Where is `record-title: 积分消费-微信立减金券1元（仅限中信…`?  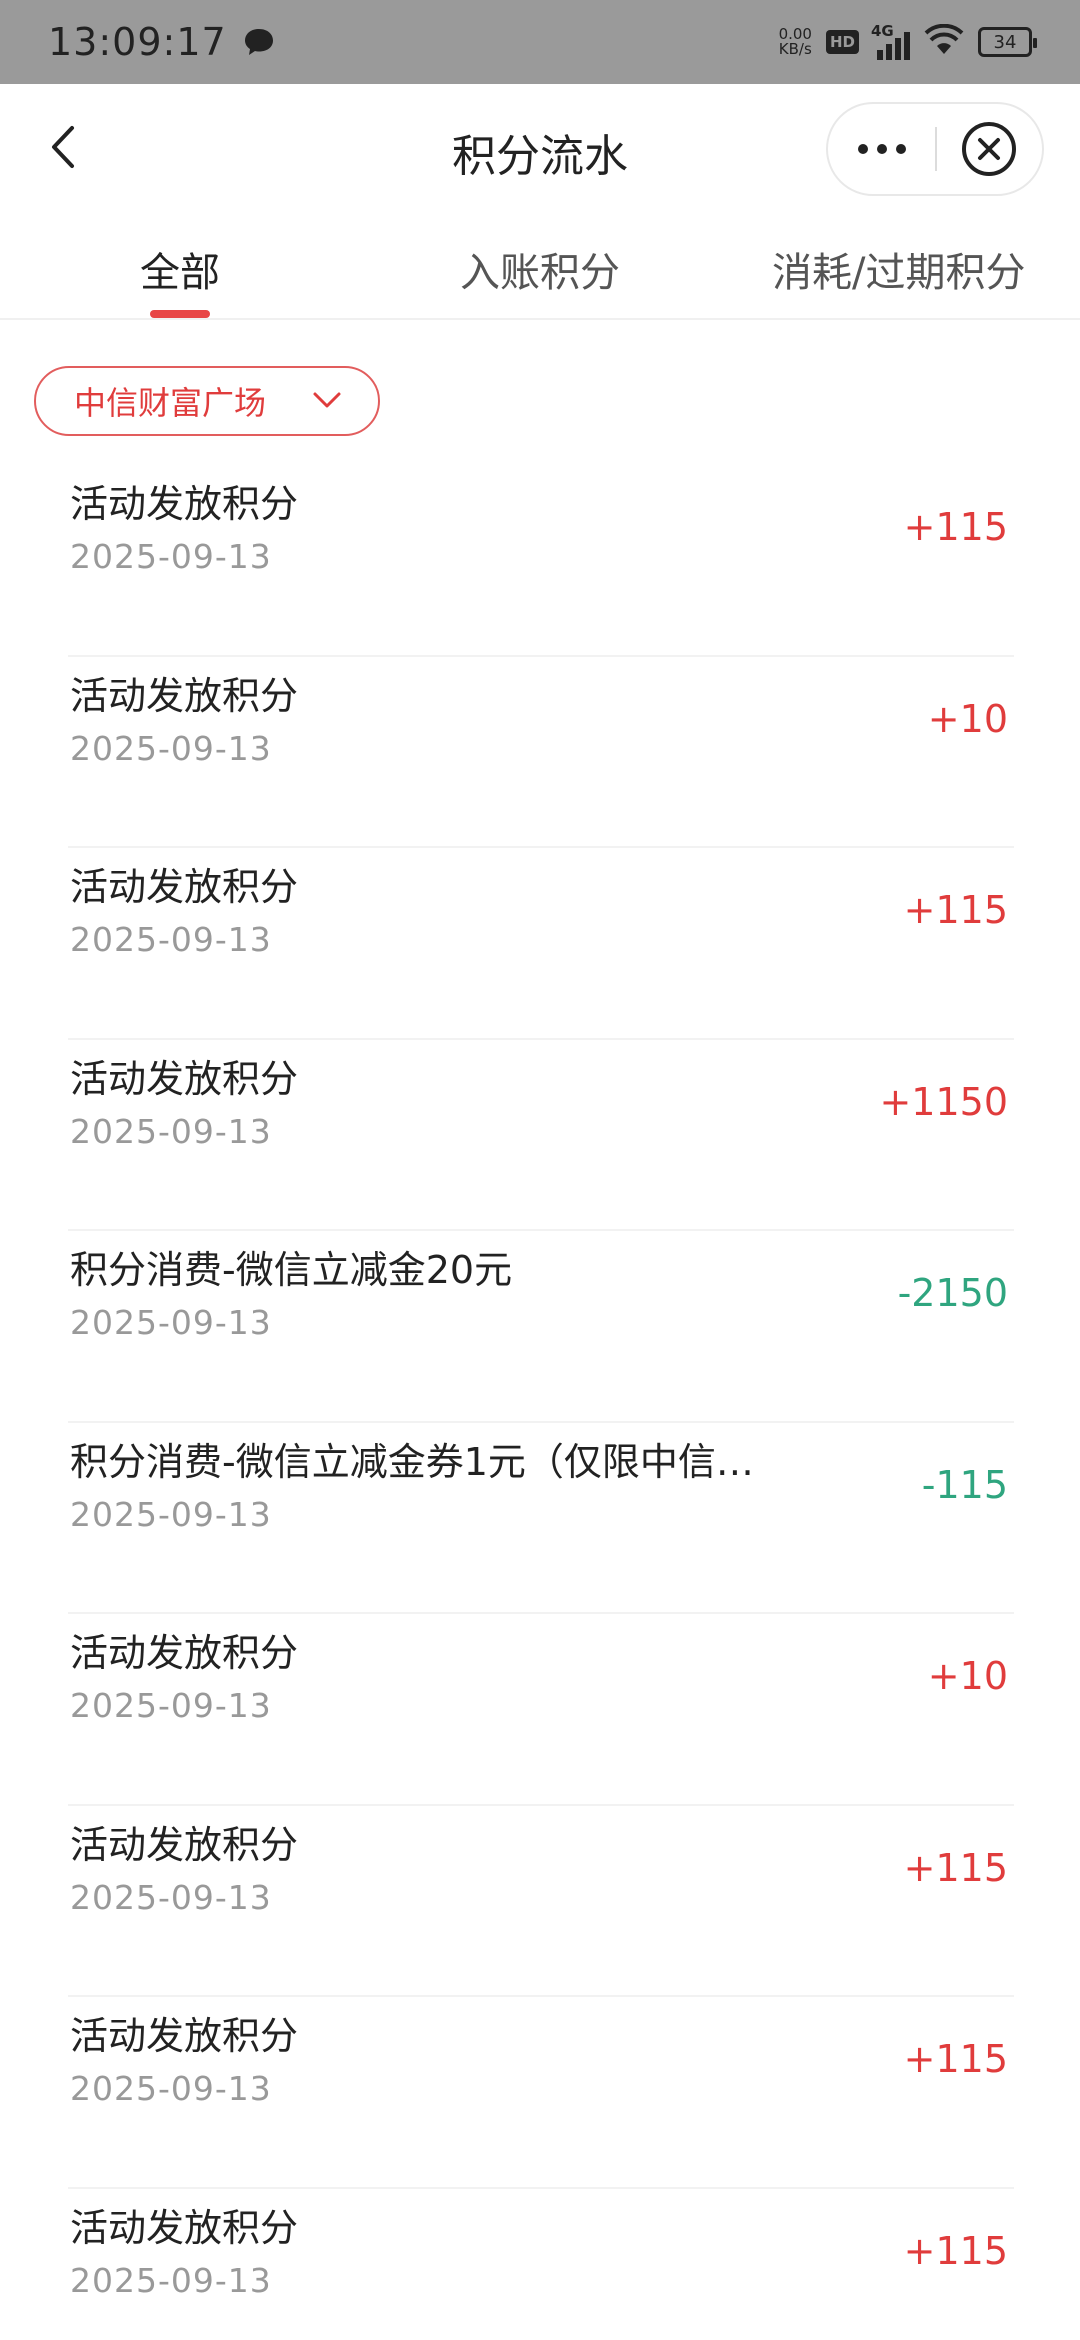
record-title: 积分消费-微信立减金券1元（仅限中信… is located at coordinates (412, 1461).